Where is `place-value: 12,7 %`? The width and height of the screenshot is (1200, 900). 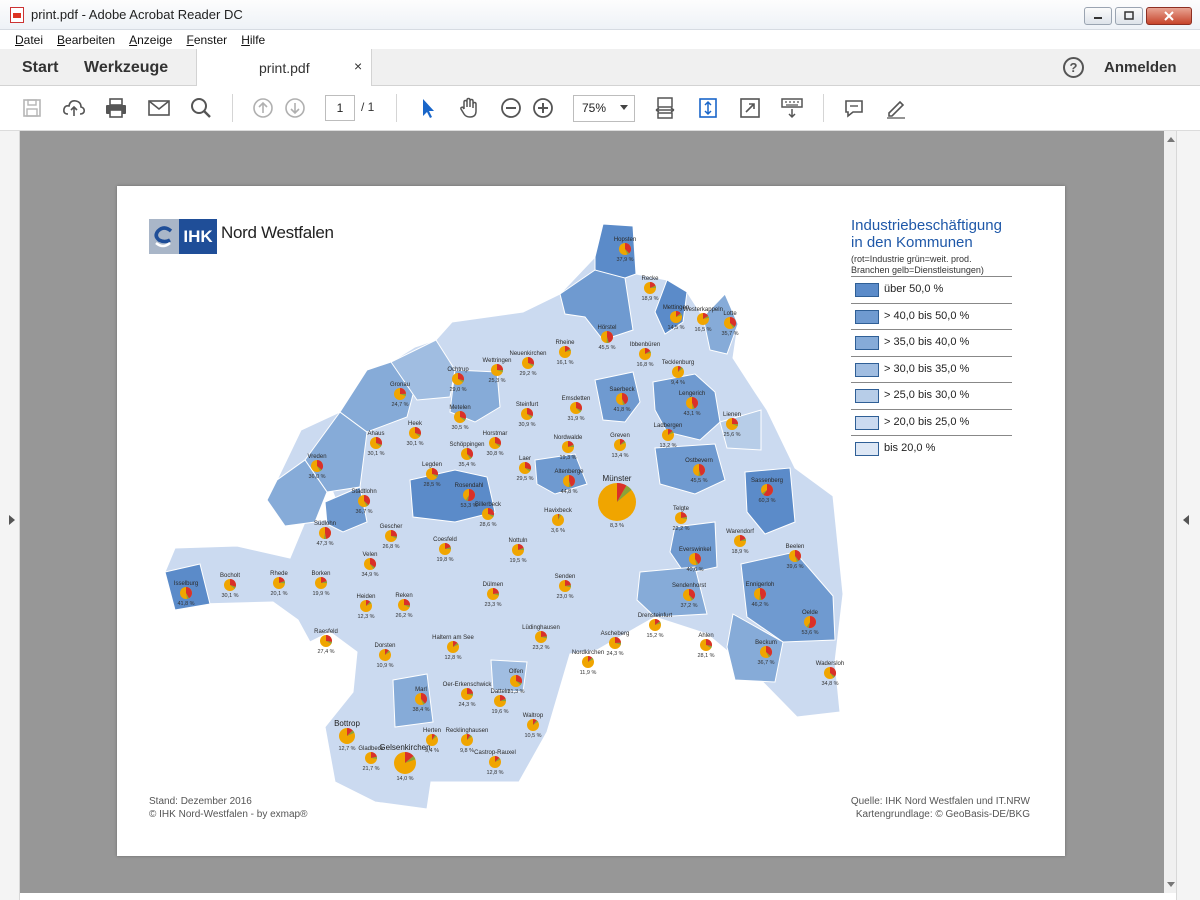
place-value: 12,7 % is located at coordinates (346, 749).